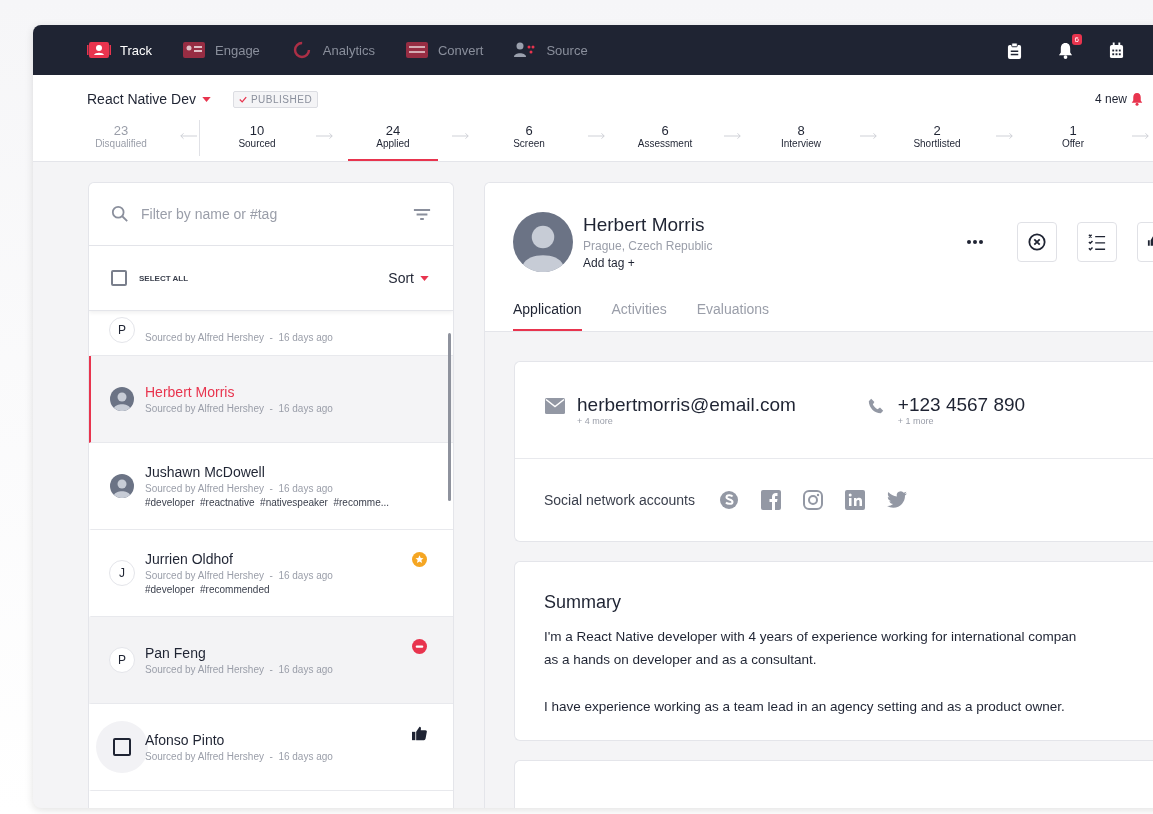  I want to click on skype-icon, so click(728, 500).